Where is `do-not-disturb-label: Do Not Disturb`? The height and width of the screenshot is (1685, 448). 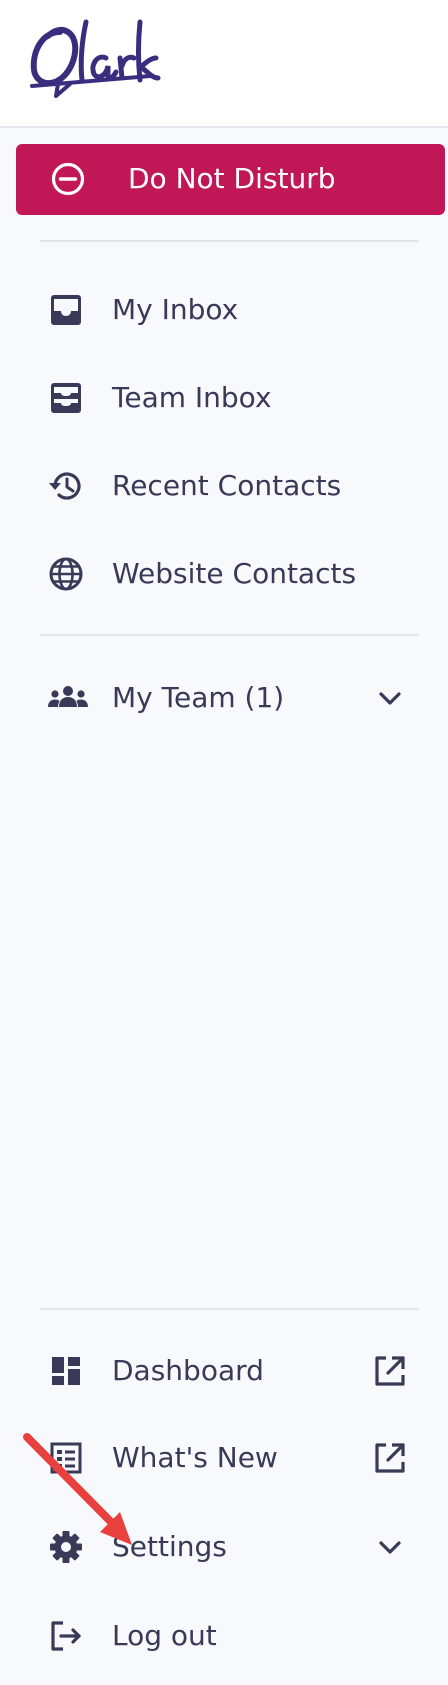 do-not-disturb-label: Do Not Disturb is located at coordinates (232, 178).